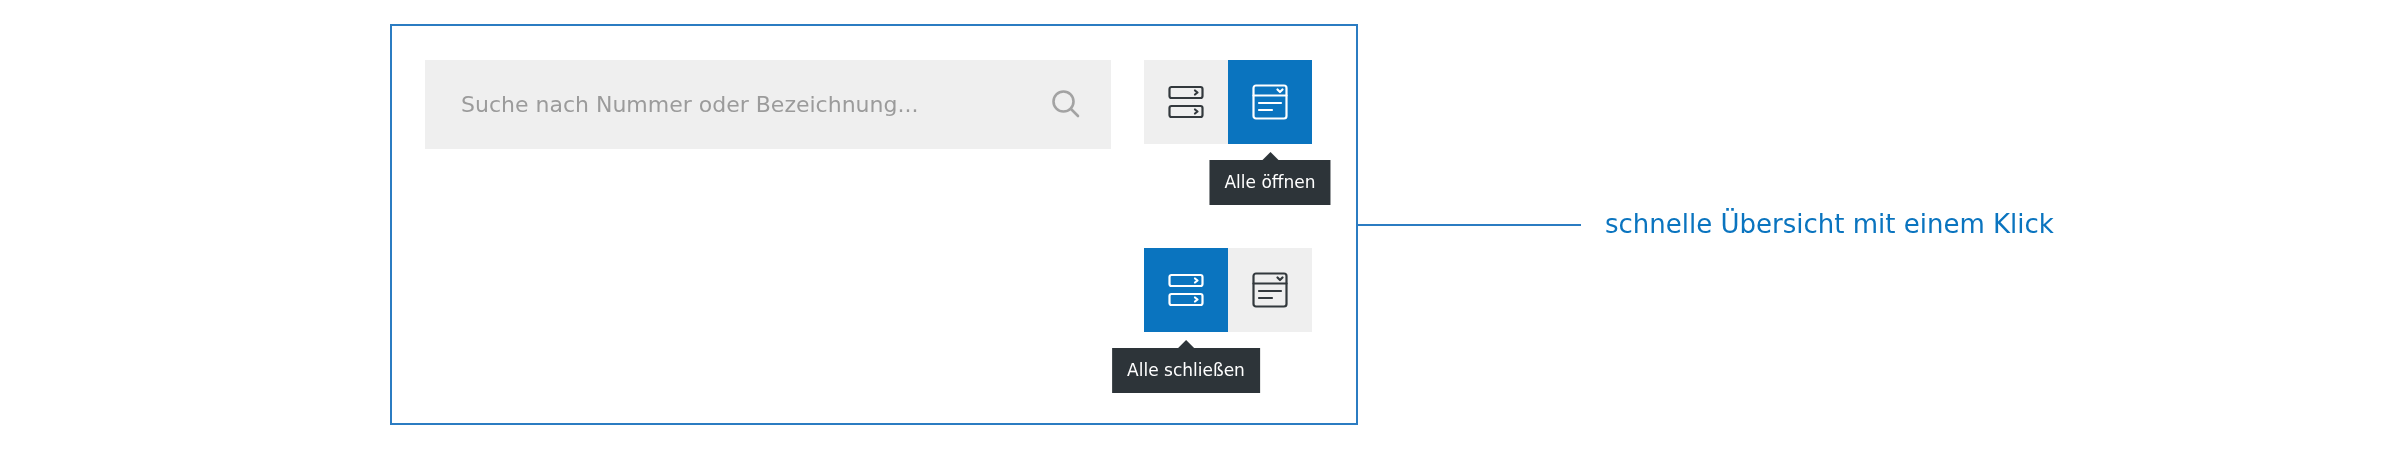  Describe the element at coordinates (1270, 178) in the screenshot. I see `tooltip: Alle öffnen` at that location.